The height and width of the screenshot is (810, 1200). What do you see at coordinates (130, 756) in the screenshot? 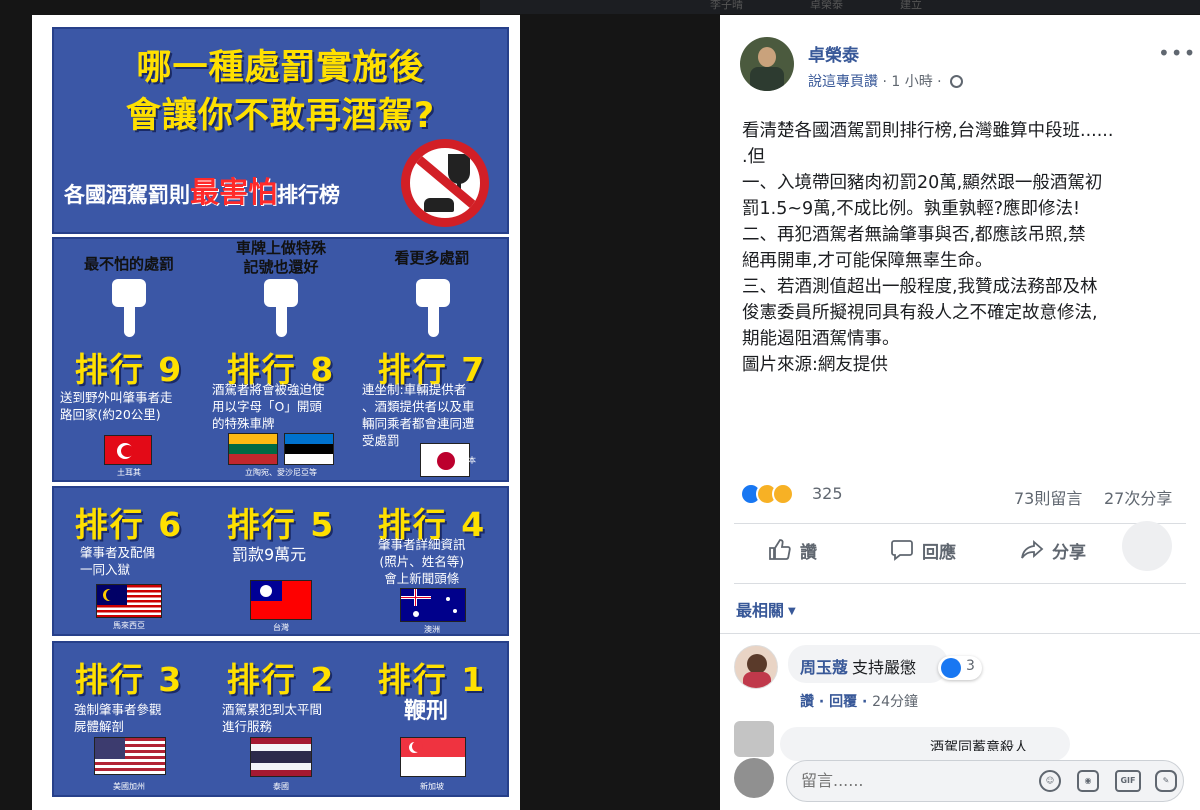
I see `flag-usa` at bounding box center [130, 756].